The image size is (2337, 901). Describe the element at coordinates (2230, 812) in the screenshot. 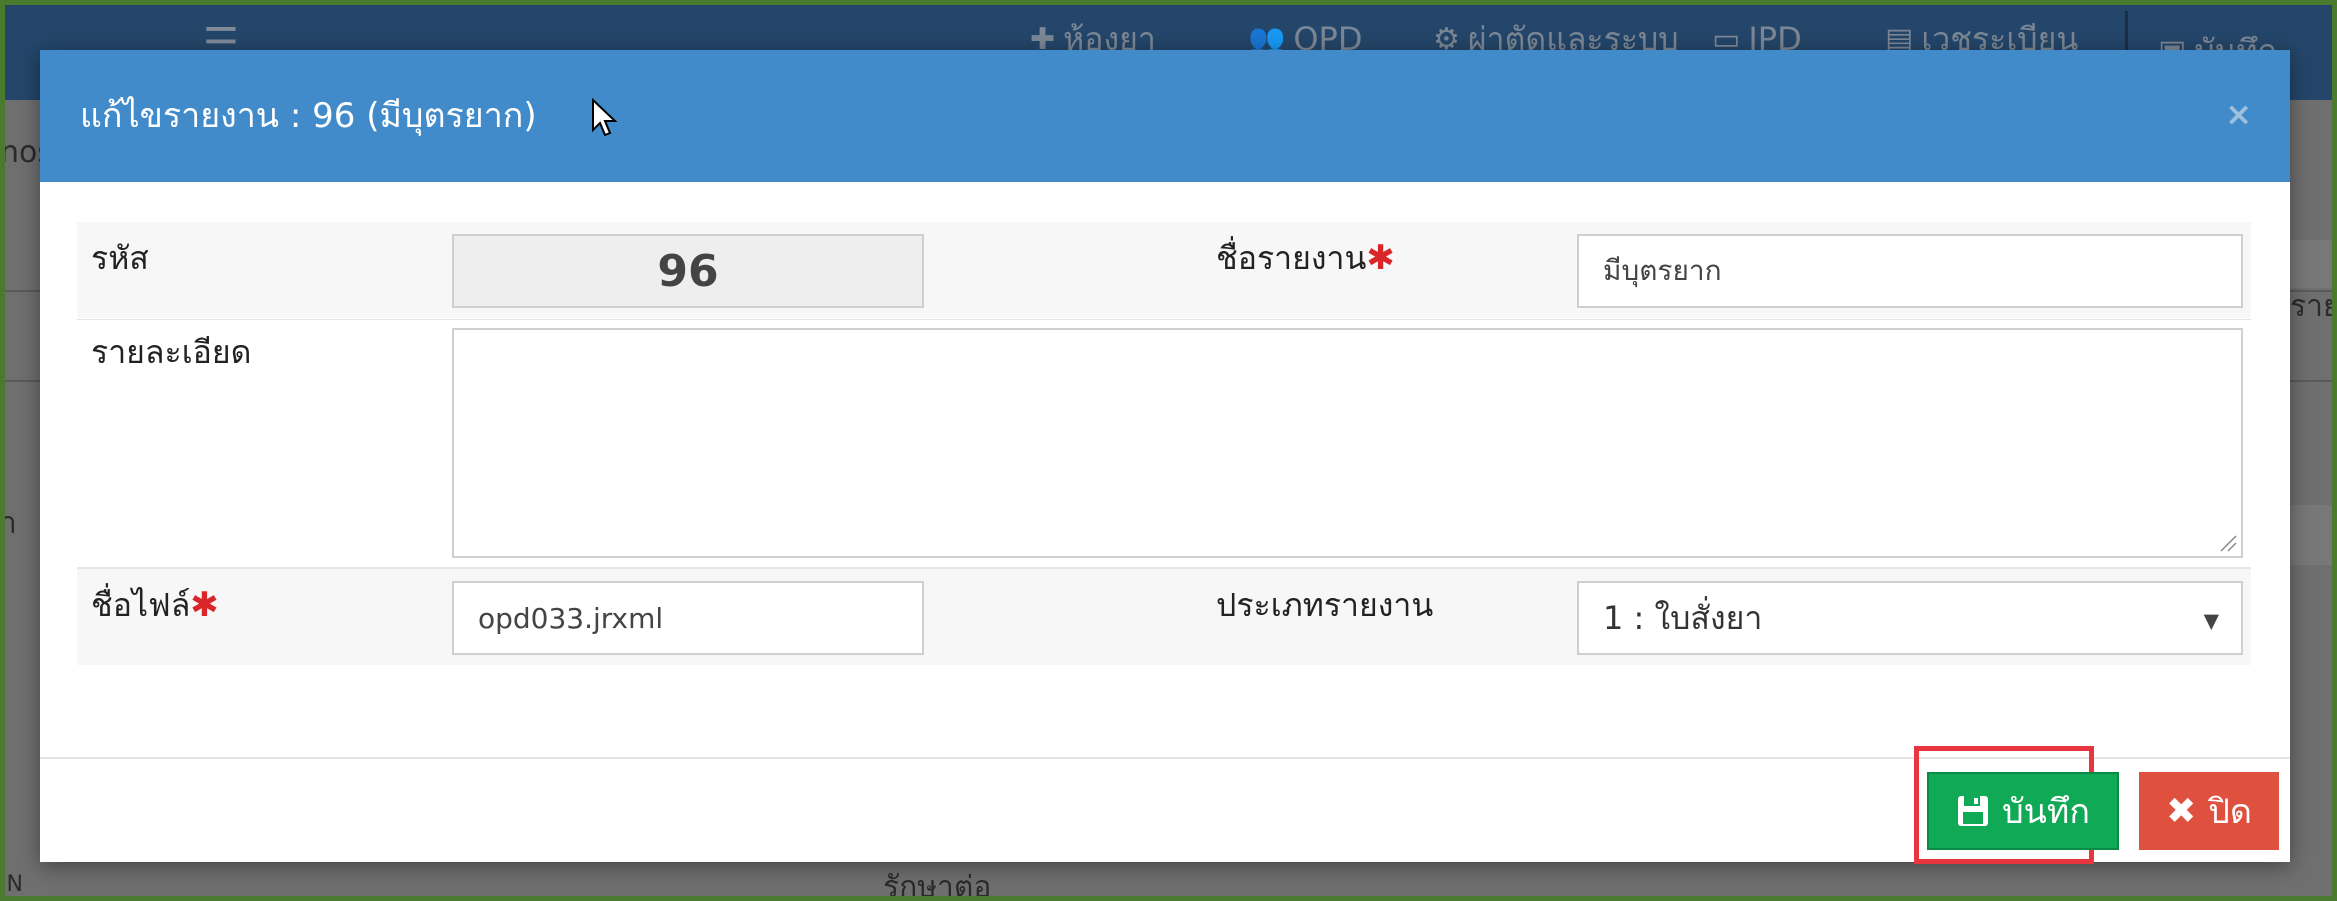

I see `close-button-label: ปิด` at that location.